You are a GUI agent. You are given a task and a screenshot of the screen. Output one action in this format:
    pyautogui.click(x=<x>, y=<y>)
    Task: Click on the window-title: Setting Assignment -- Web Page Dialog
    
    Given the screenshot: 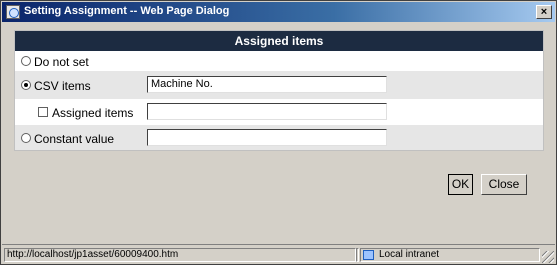 What is the action you would take?
    pyautogui.click(x=127, y=11)
    